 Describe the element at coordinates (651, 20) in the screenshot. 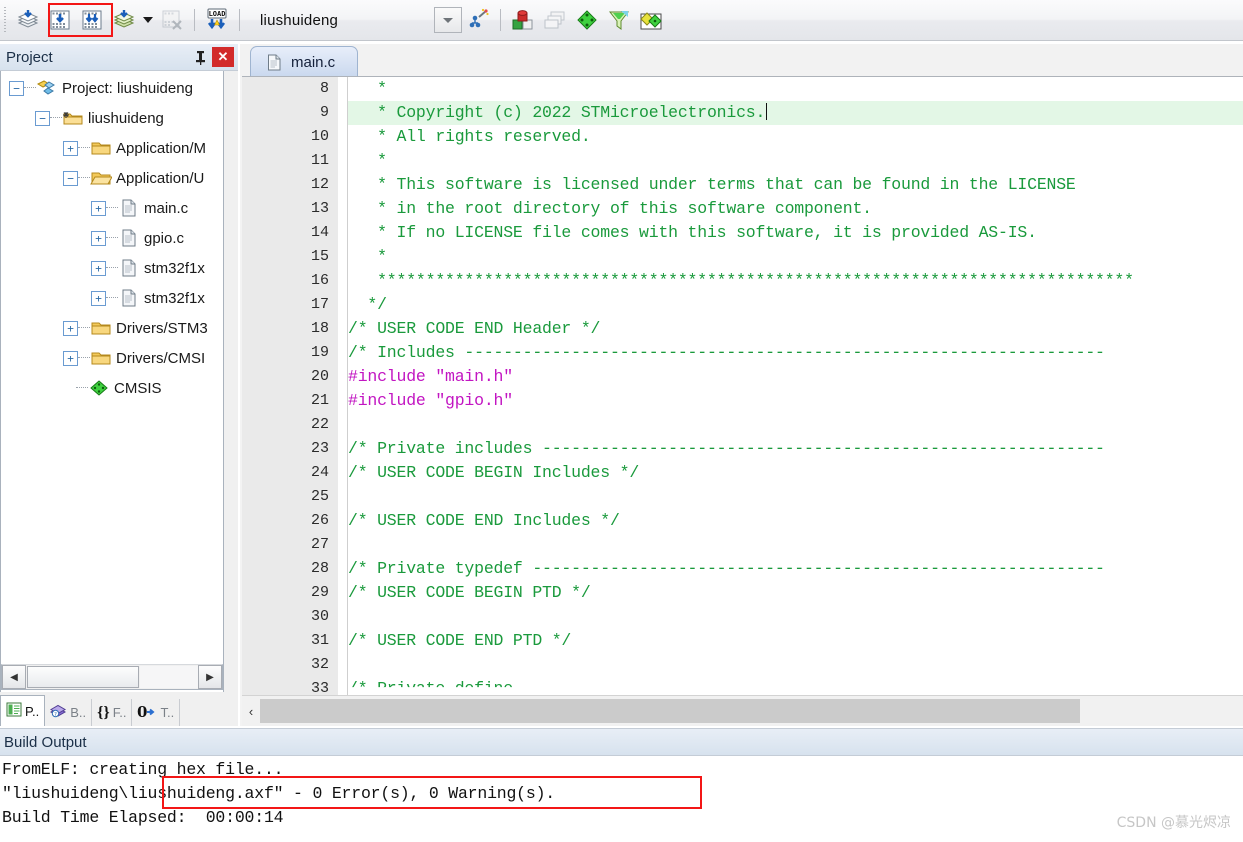

I see `pack-installer-icon` at that location.